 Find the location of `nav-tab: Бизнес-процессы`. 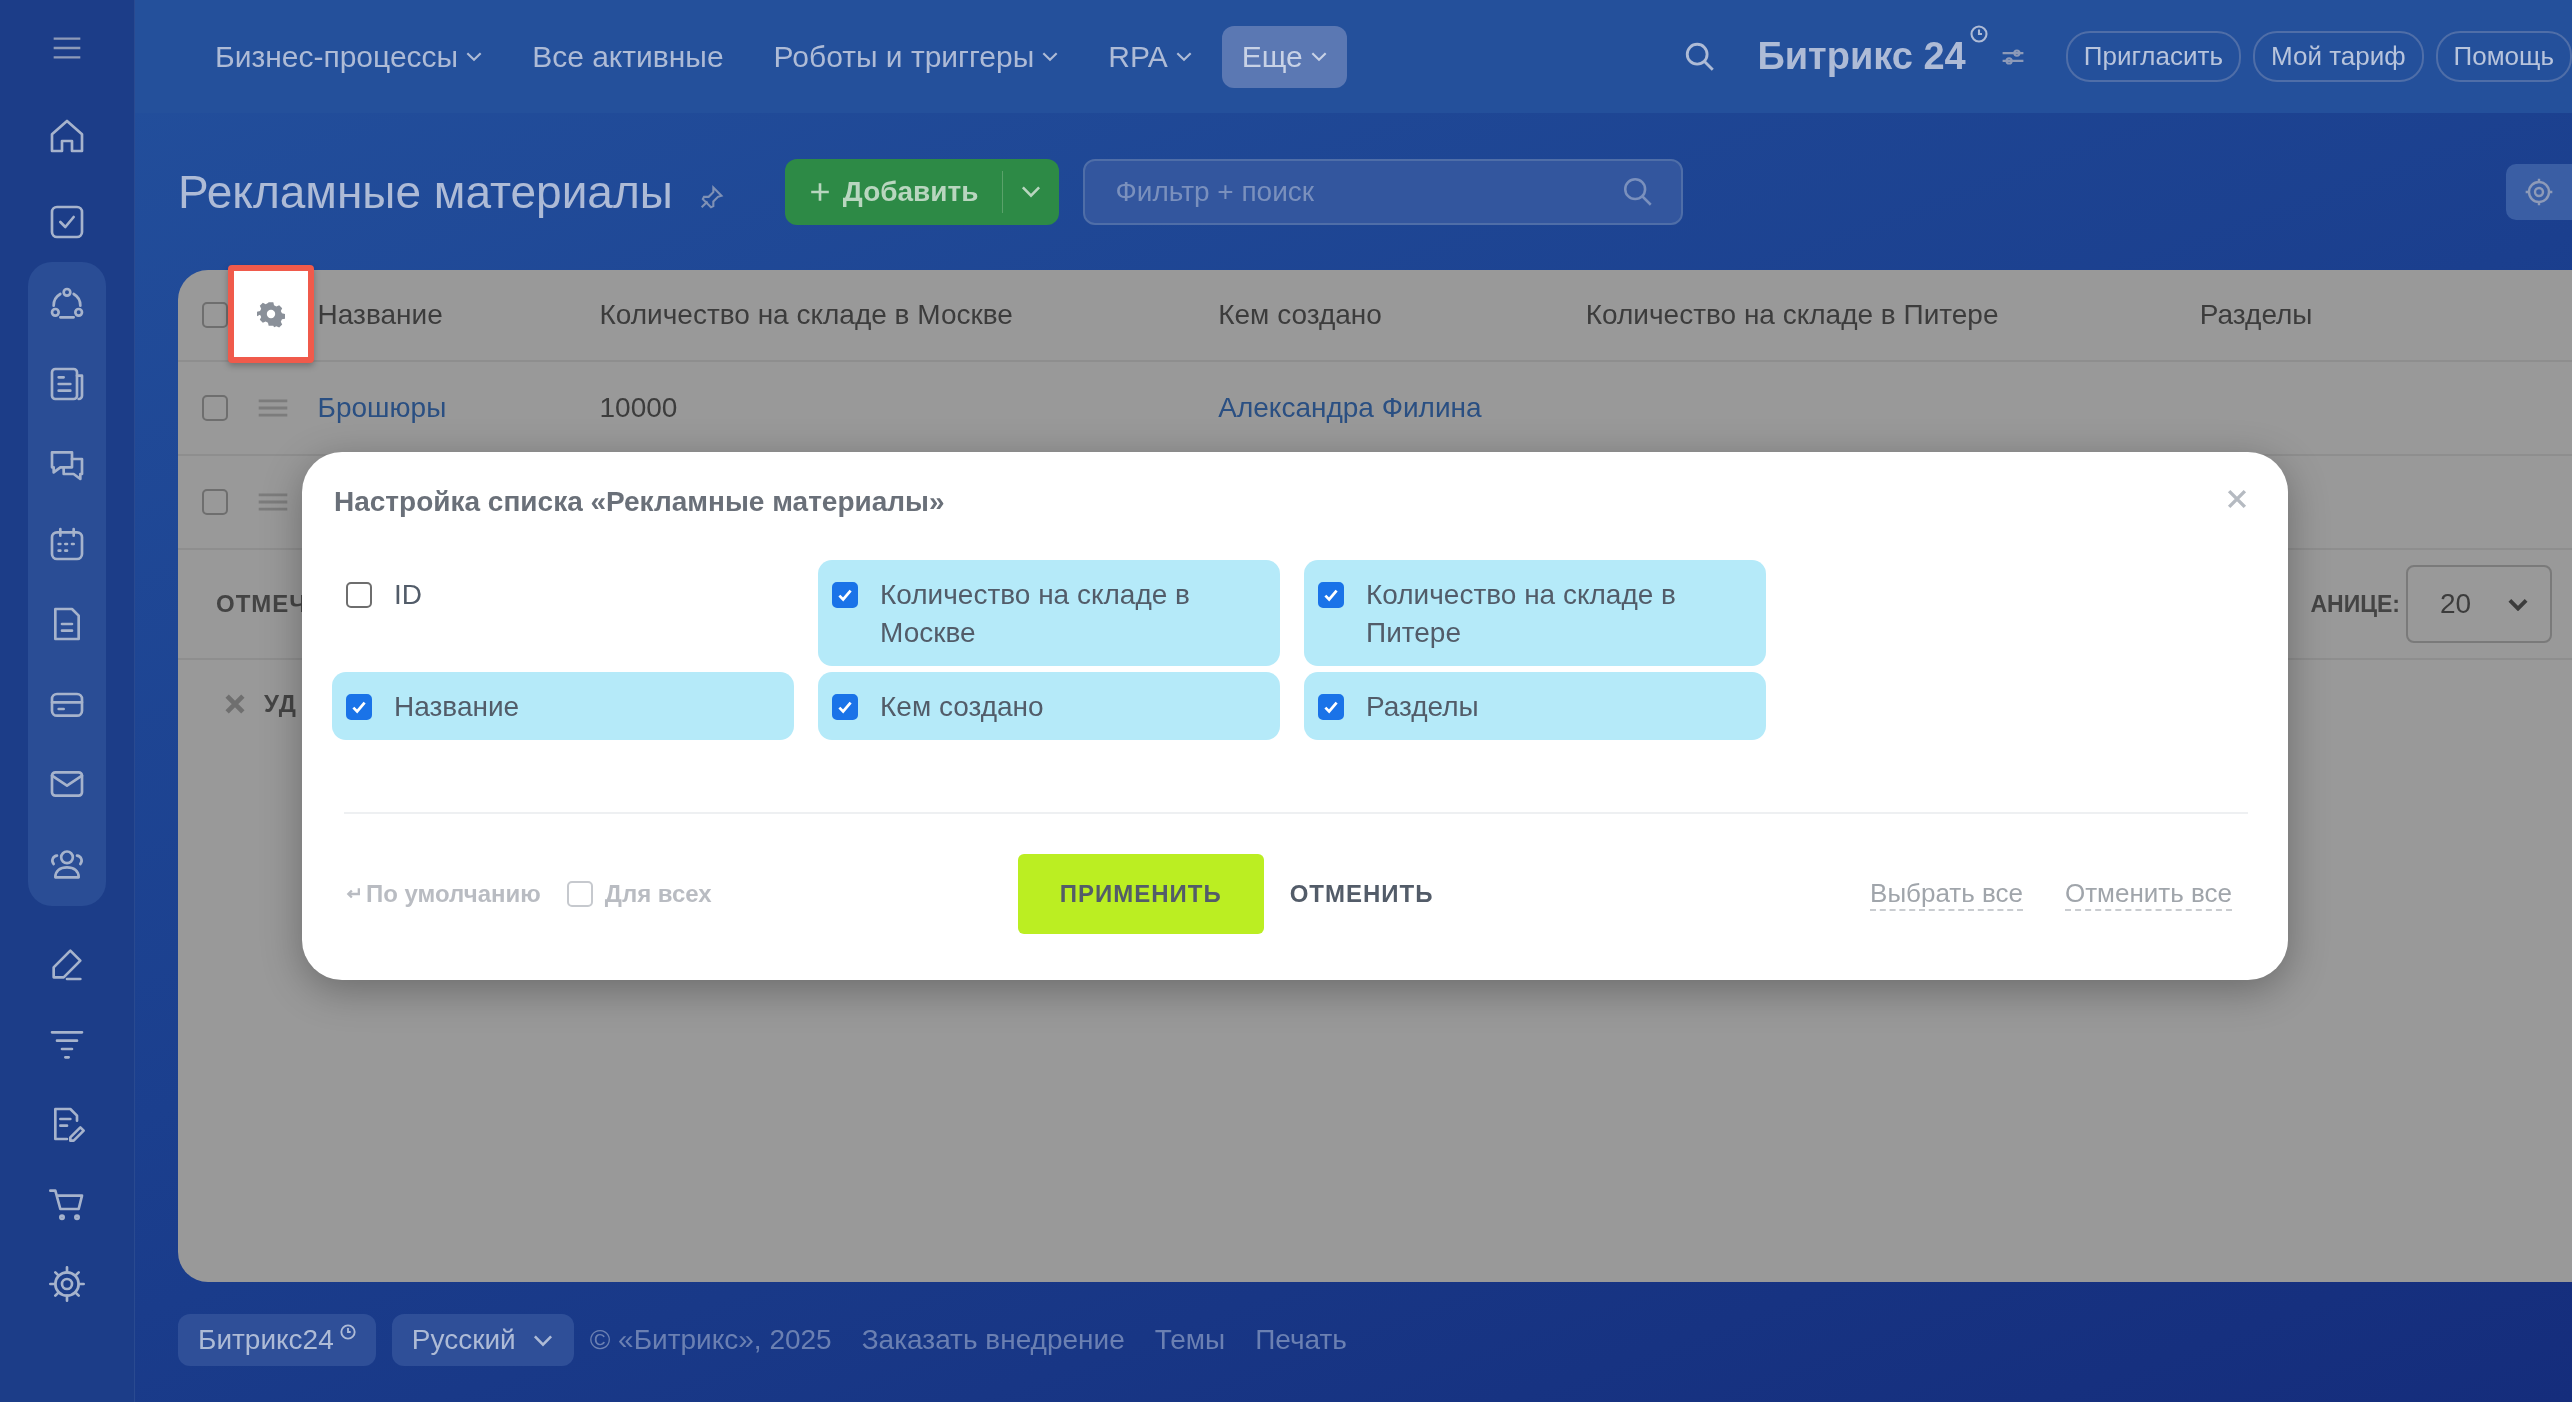

nav-tab: Бизнес-процессы is located at coordinates (349, 56).